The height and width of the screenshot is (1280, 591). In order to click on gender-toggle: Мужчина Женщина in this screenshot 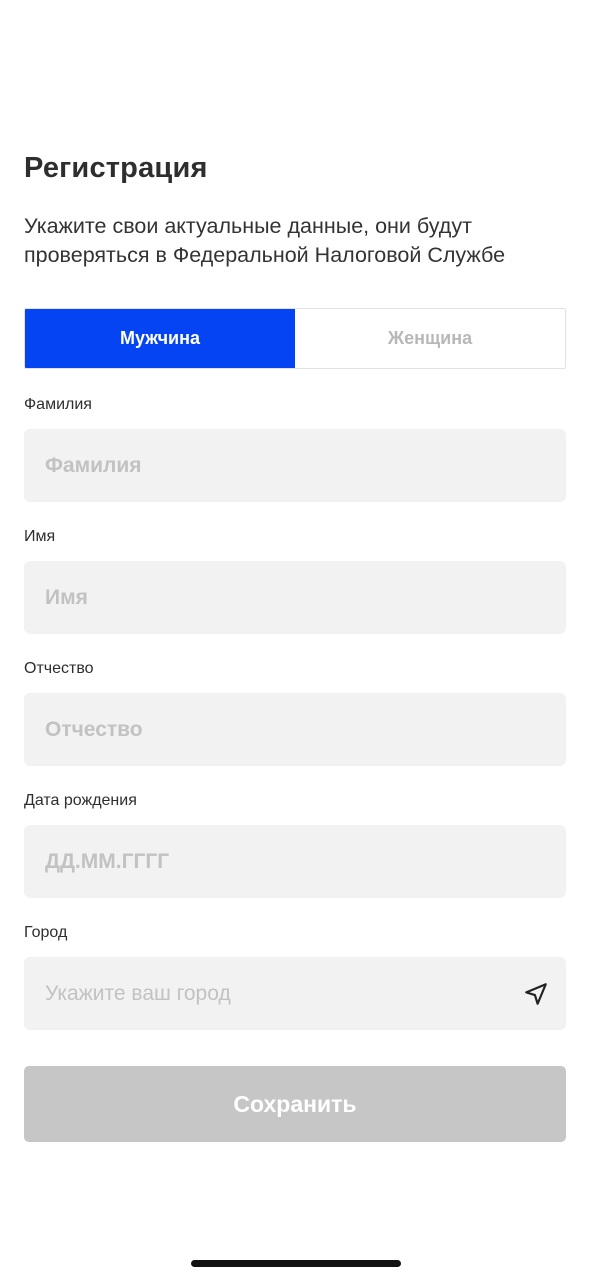, I will do `click(295, 338)`.